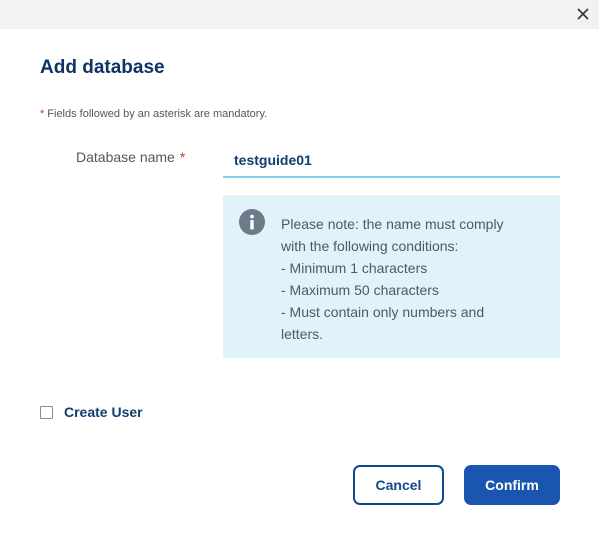 The height and width of the screenshot is (533, 599). Describe the element at coordinates (383, 312) in the screenshot. I see `note-line: - Must contain only numbers and` at that location.